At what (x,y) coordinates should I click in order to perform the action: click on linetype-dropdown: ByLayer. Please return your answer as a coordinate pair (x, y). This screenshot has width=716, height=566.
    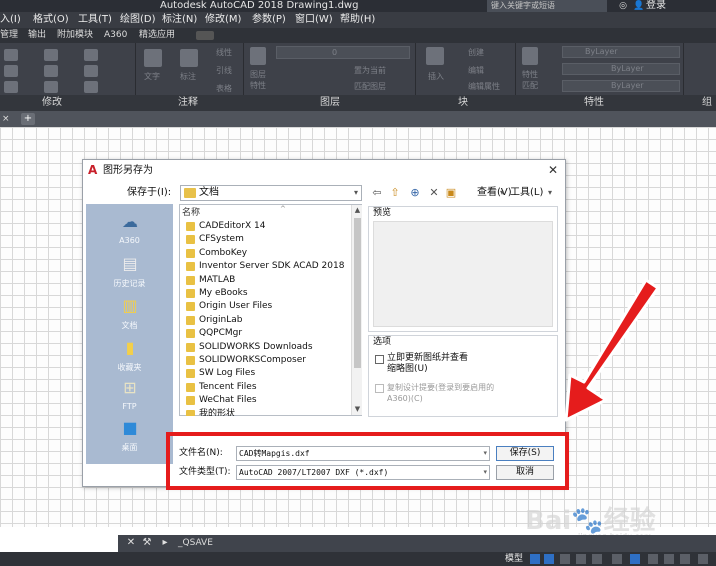
    Looking at the image, I should click on (621, 69).